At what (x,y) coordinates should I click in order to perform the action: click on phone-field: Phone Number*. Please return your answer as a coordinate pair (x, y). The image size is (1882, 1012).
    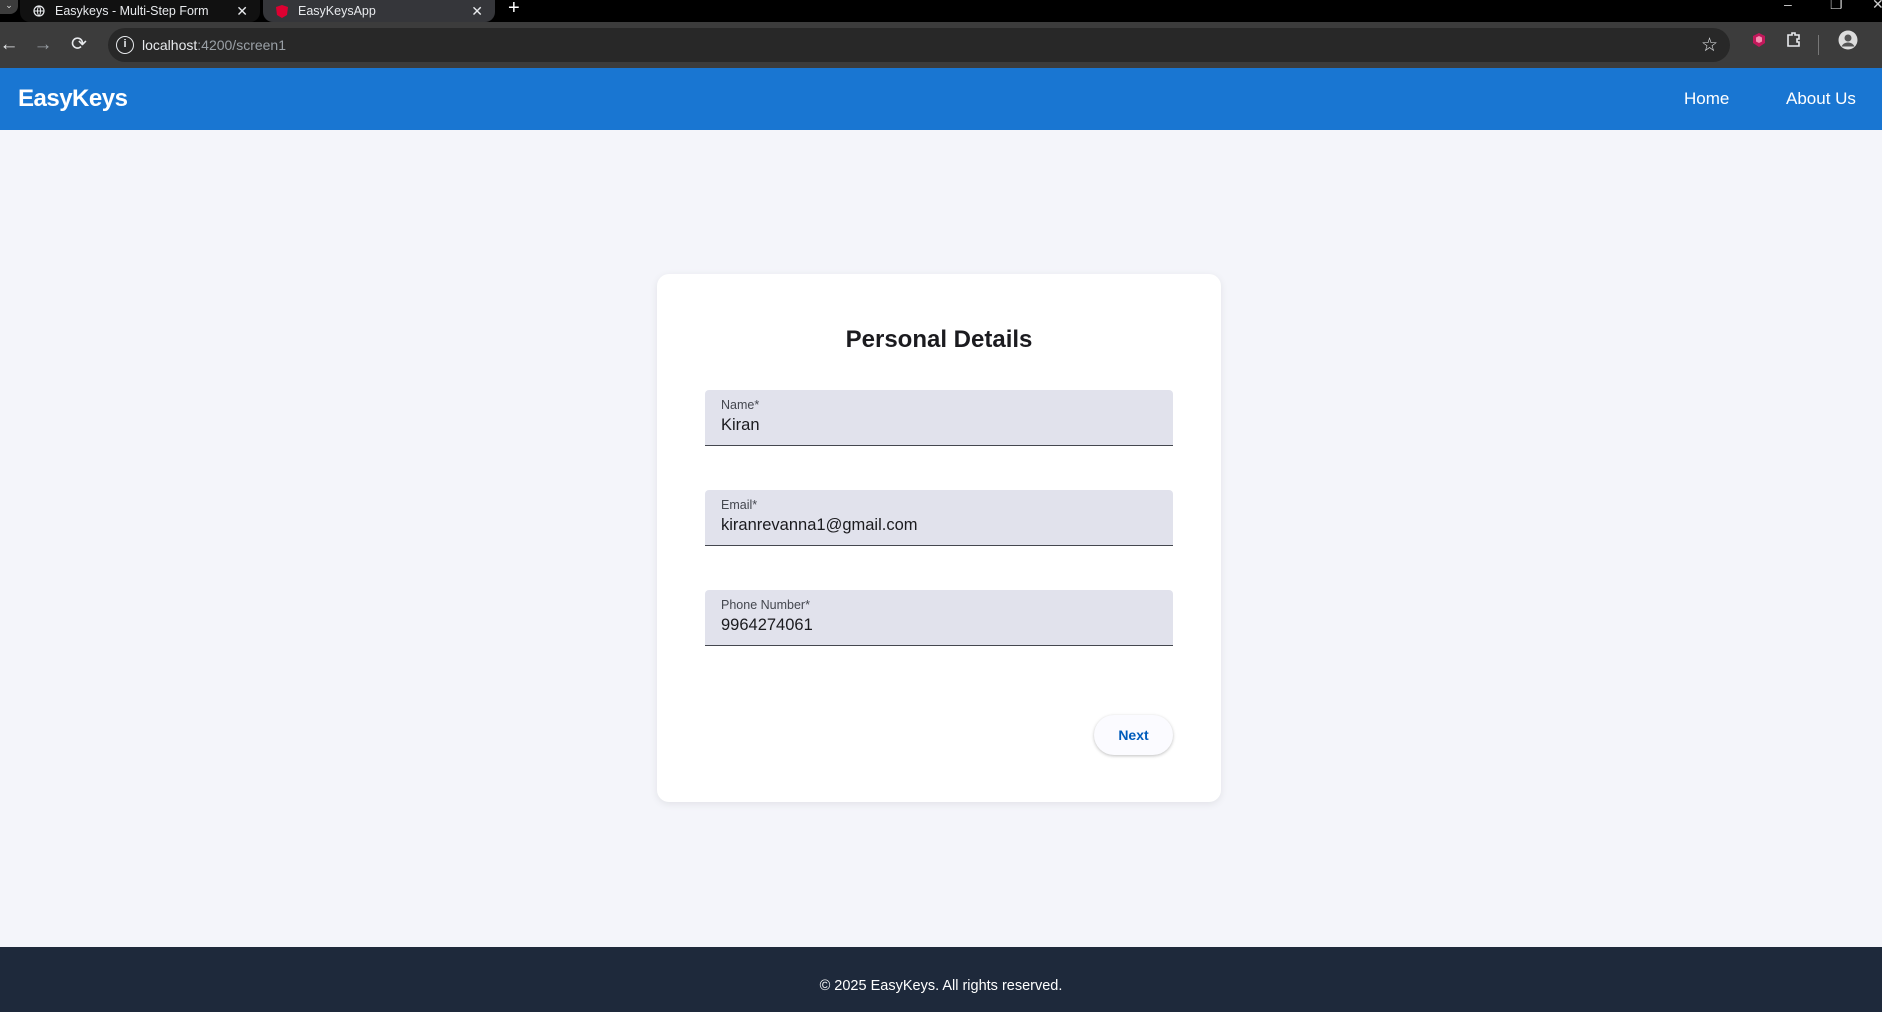
    Looking at the image, I should click on (939, 618).